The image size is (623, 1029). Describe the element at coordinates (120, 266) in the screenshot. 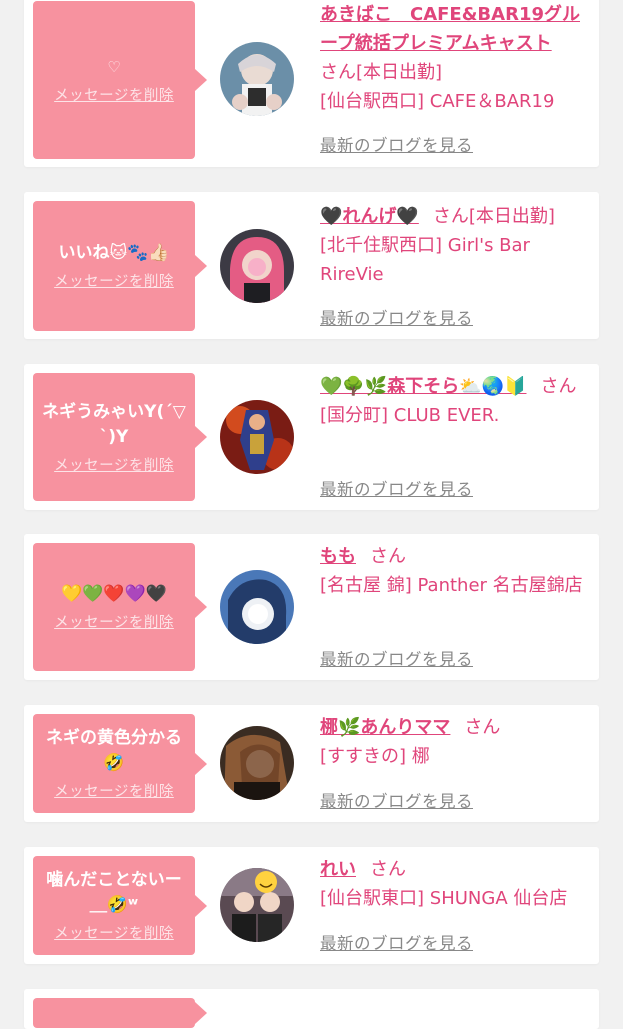

I see `message-bubble: いいね🐱🐾👍🏻 メッセージを削除` at that location.